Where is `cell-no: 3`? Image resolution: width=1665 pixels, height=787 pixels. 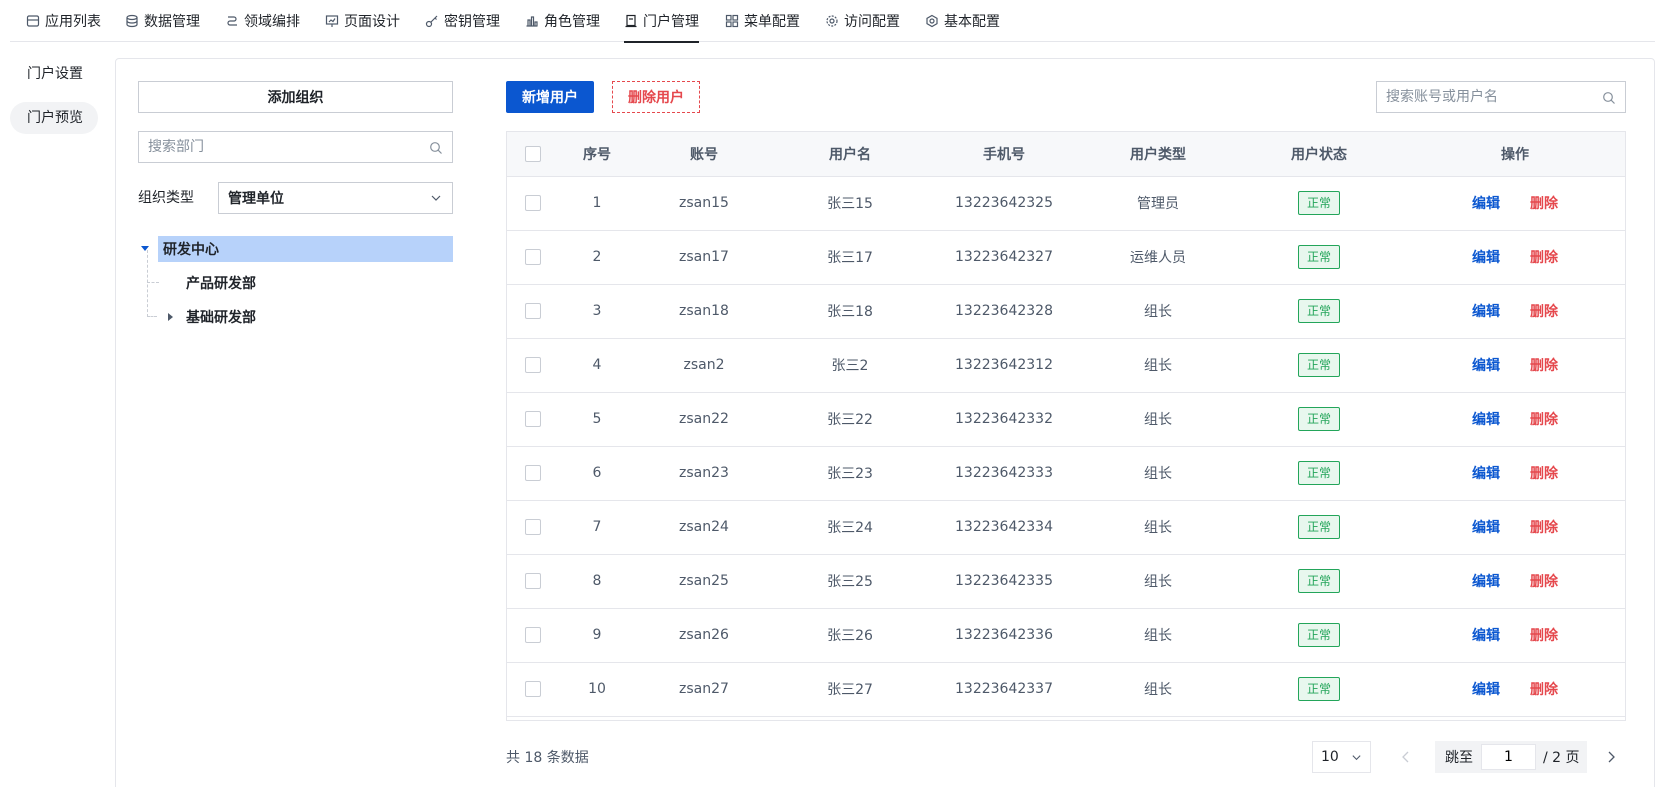 cell-no: 3 is located at coordinates (597, 311).